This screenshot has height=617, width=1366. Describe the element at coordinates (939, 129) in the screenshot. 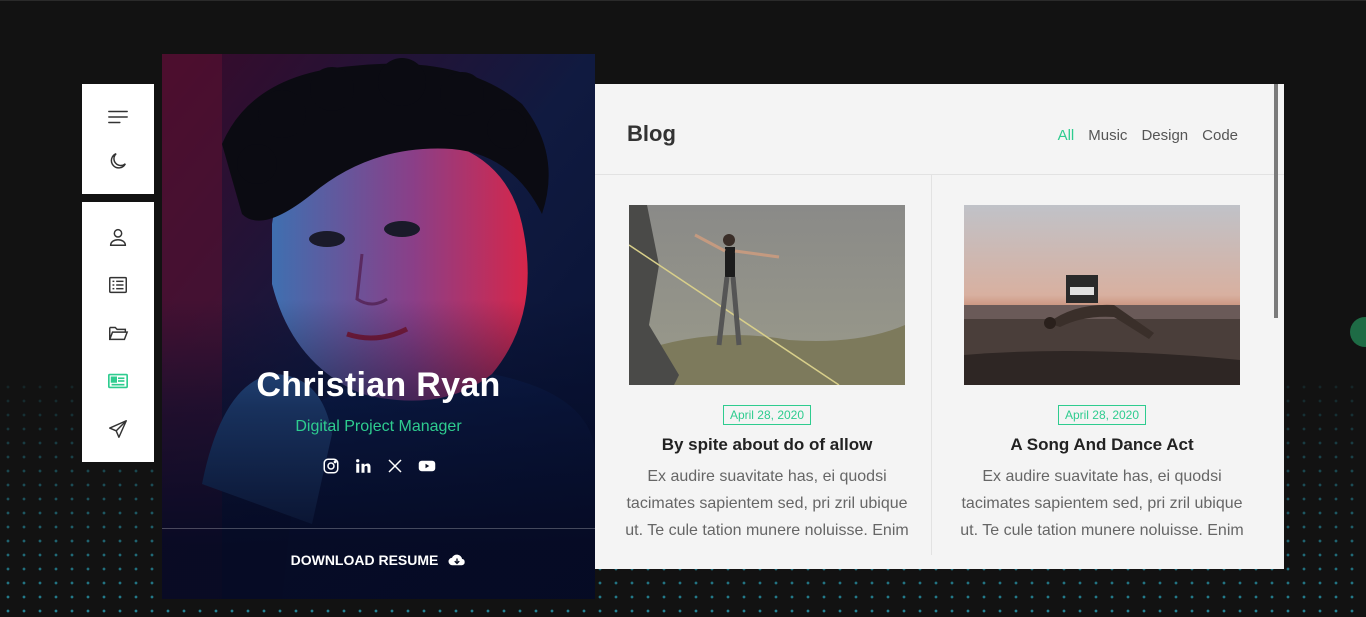

I see `blog-header: Blog All Music Design Code` at that location.